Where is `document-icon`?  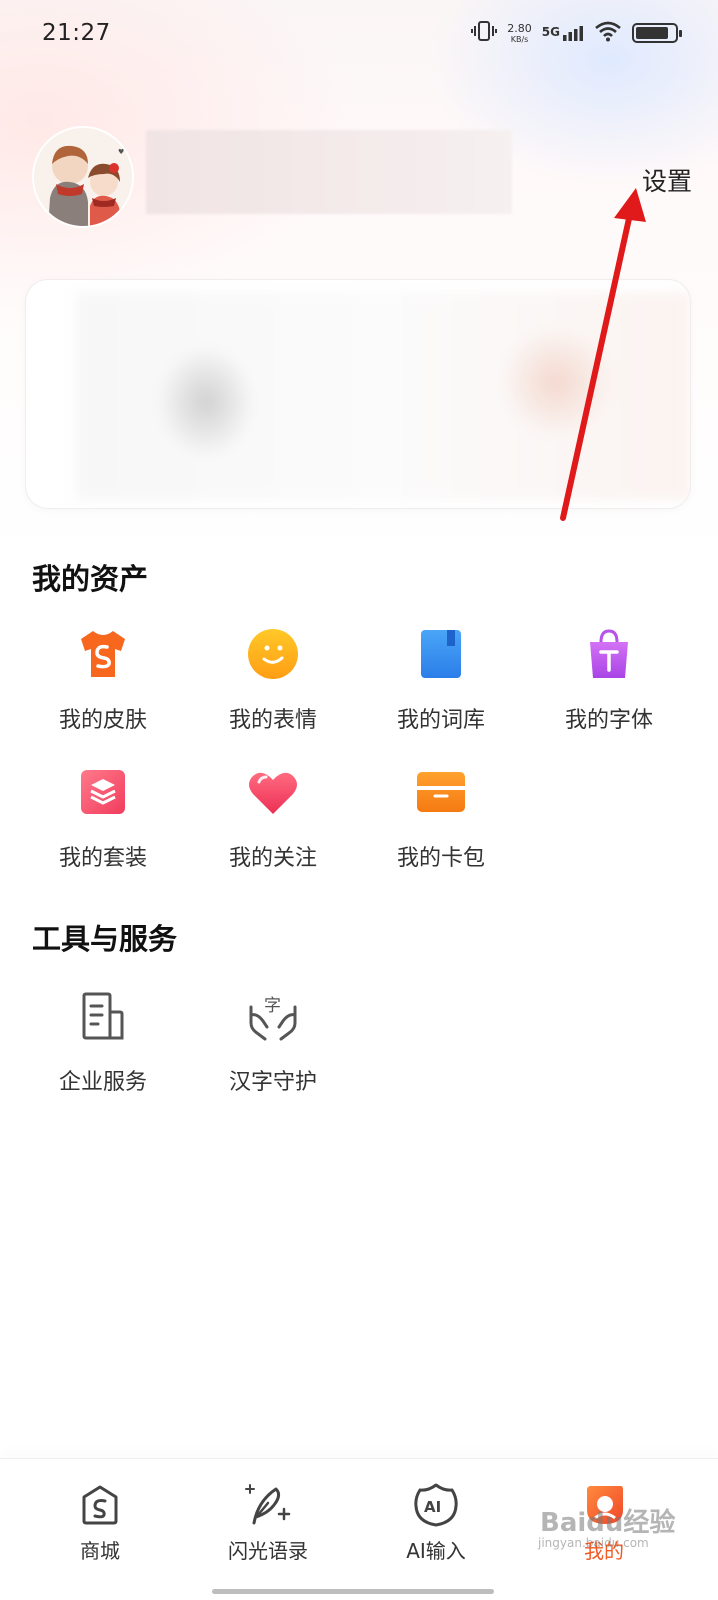
document-icon is located at coordinates (103, 1016).